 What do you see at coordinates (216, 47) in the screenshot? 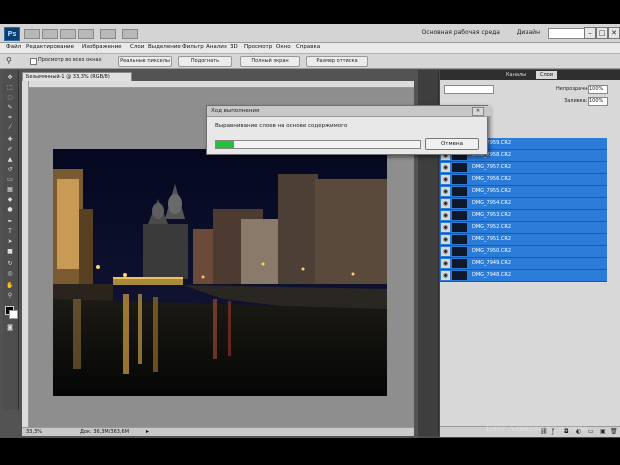
I see `menu-analysis: Анализ` at bounding box center [216, 47].